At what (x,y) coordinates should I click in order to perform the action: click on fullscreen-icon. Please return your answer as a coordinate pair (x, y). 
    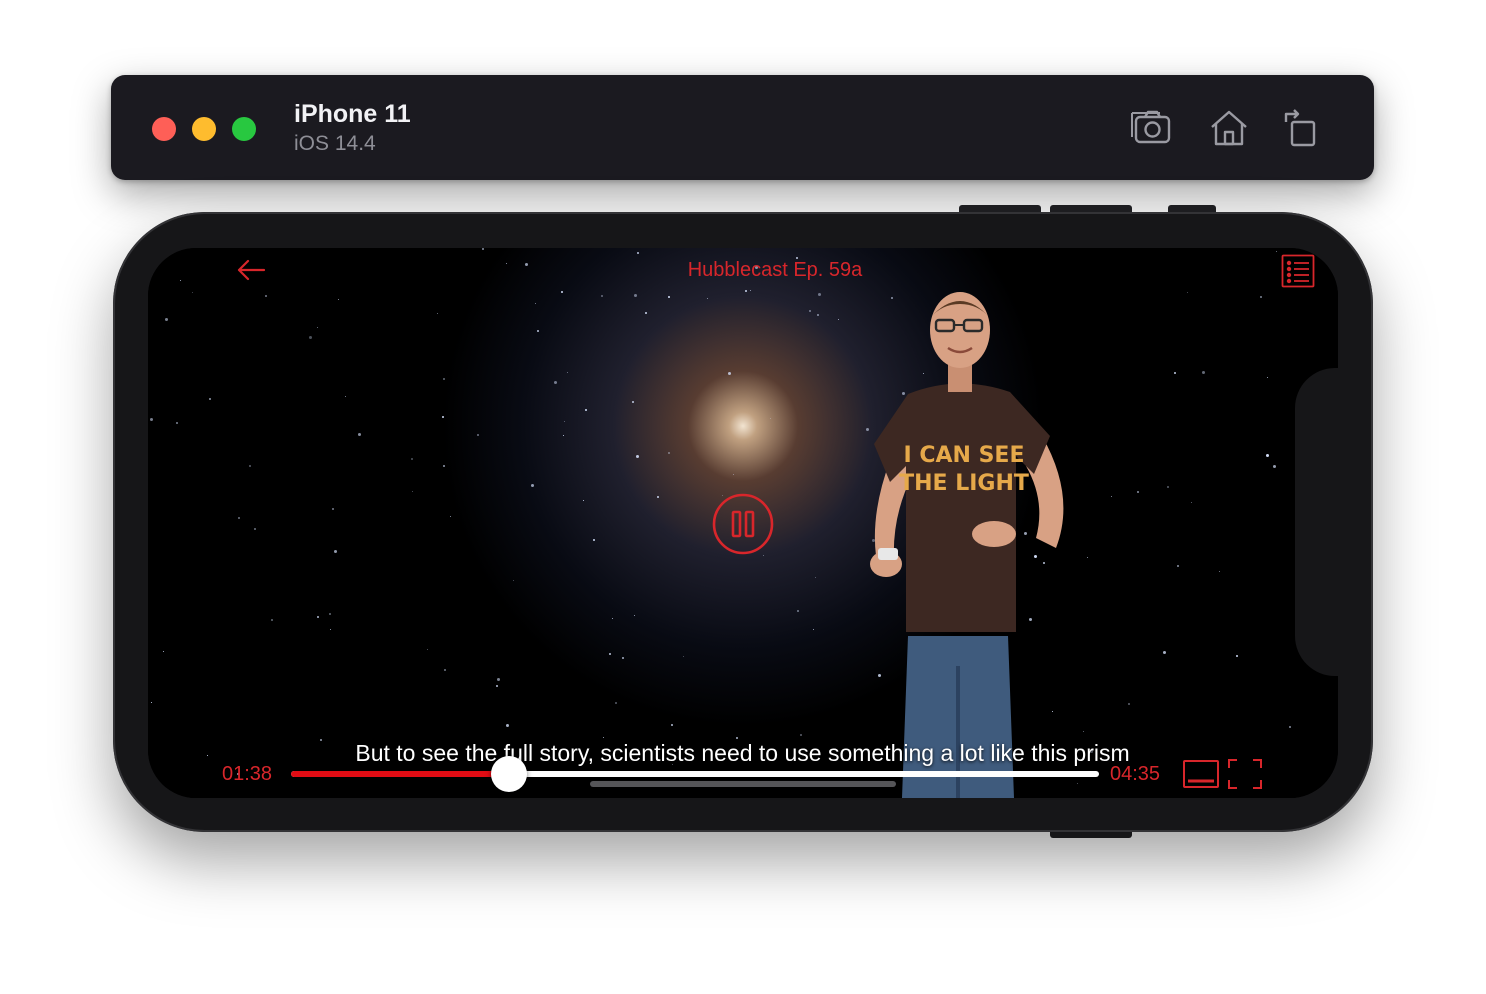
    Looking at the image, I should click on (1245, 774).